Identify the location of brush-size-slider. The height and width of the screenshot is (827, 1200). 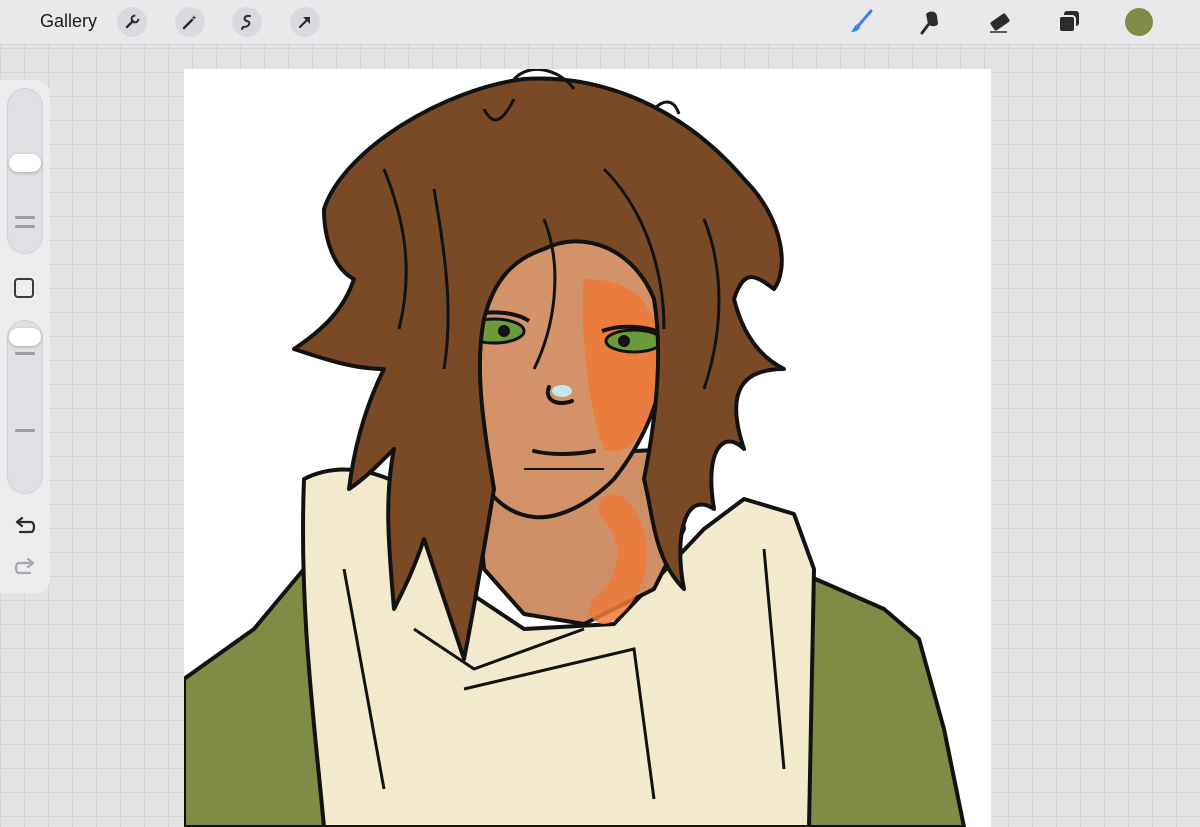
(25, 171).